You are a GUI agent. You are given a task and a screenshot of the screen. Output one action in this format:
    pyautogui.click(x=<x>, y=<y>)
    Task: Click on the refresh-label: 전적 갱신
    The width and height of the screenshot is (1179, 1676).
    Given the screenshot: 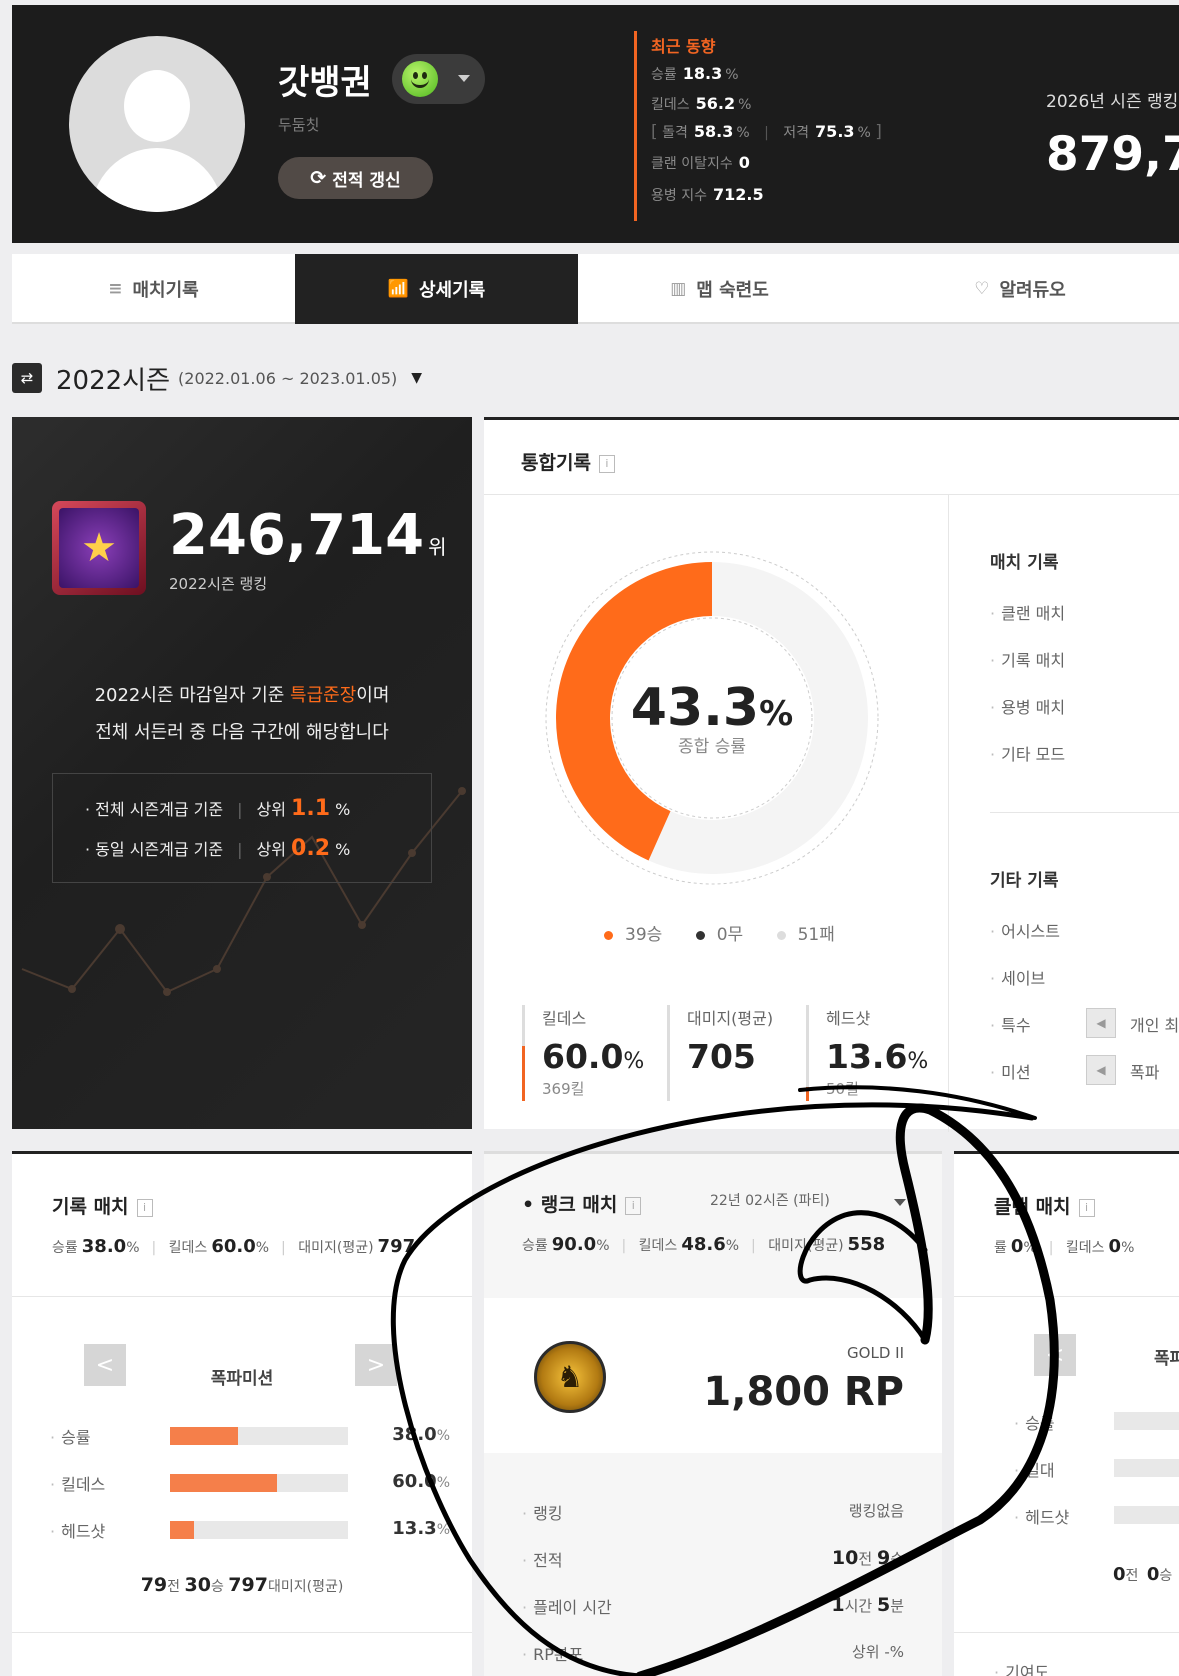 What is the action you would take?
    pyautogui.click(x=366, y=180)
    